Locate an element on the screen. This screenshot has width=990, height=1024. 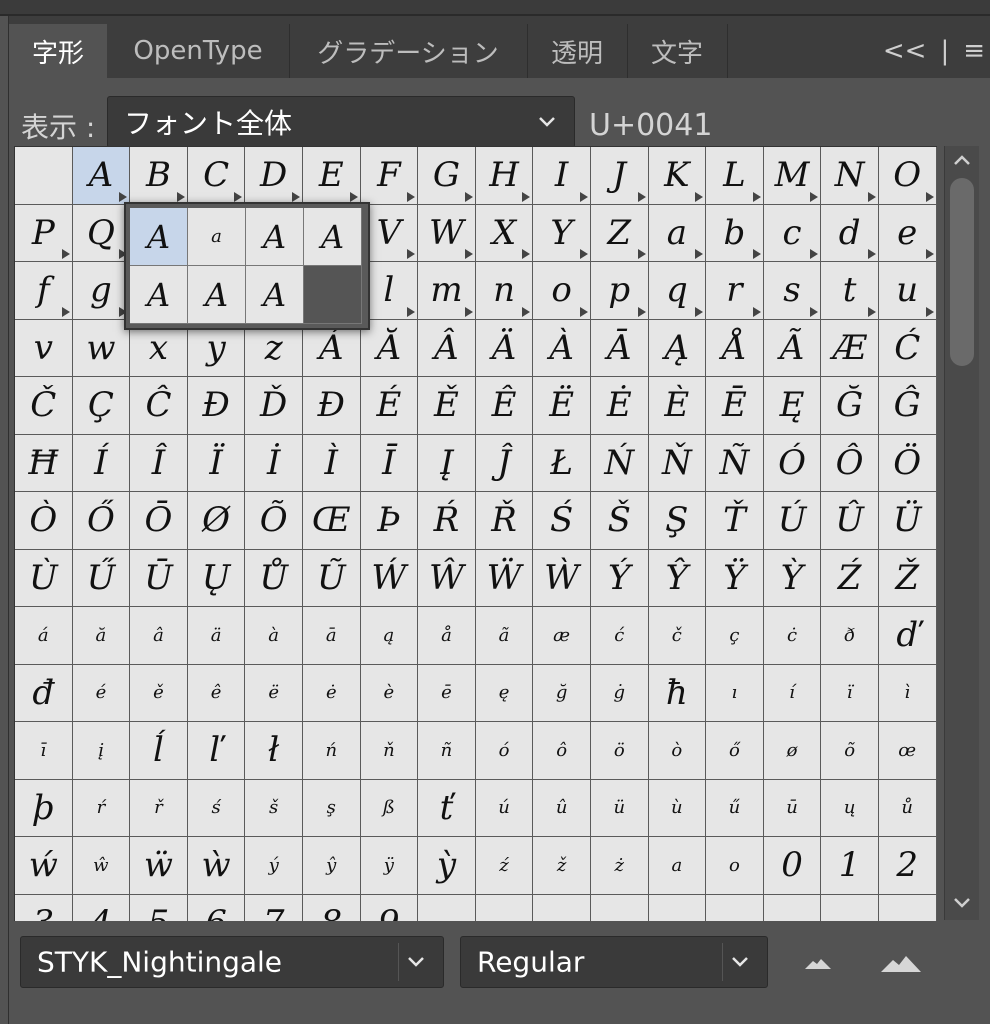
glyph-cell: f is located at coordinates (44, 291).